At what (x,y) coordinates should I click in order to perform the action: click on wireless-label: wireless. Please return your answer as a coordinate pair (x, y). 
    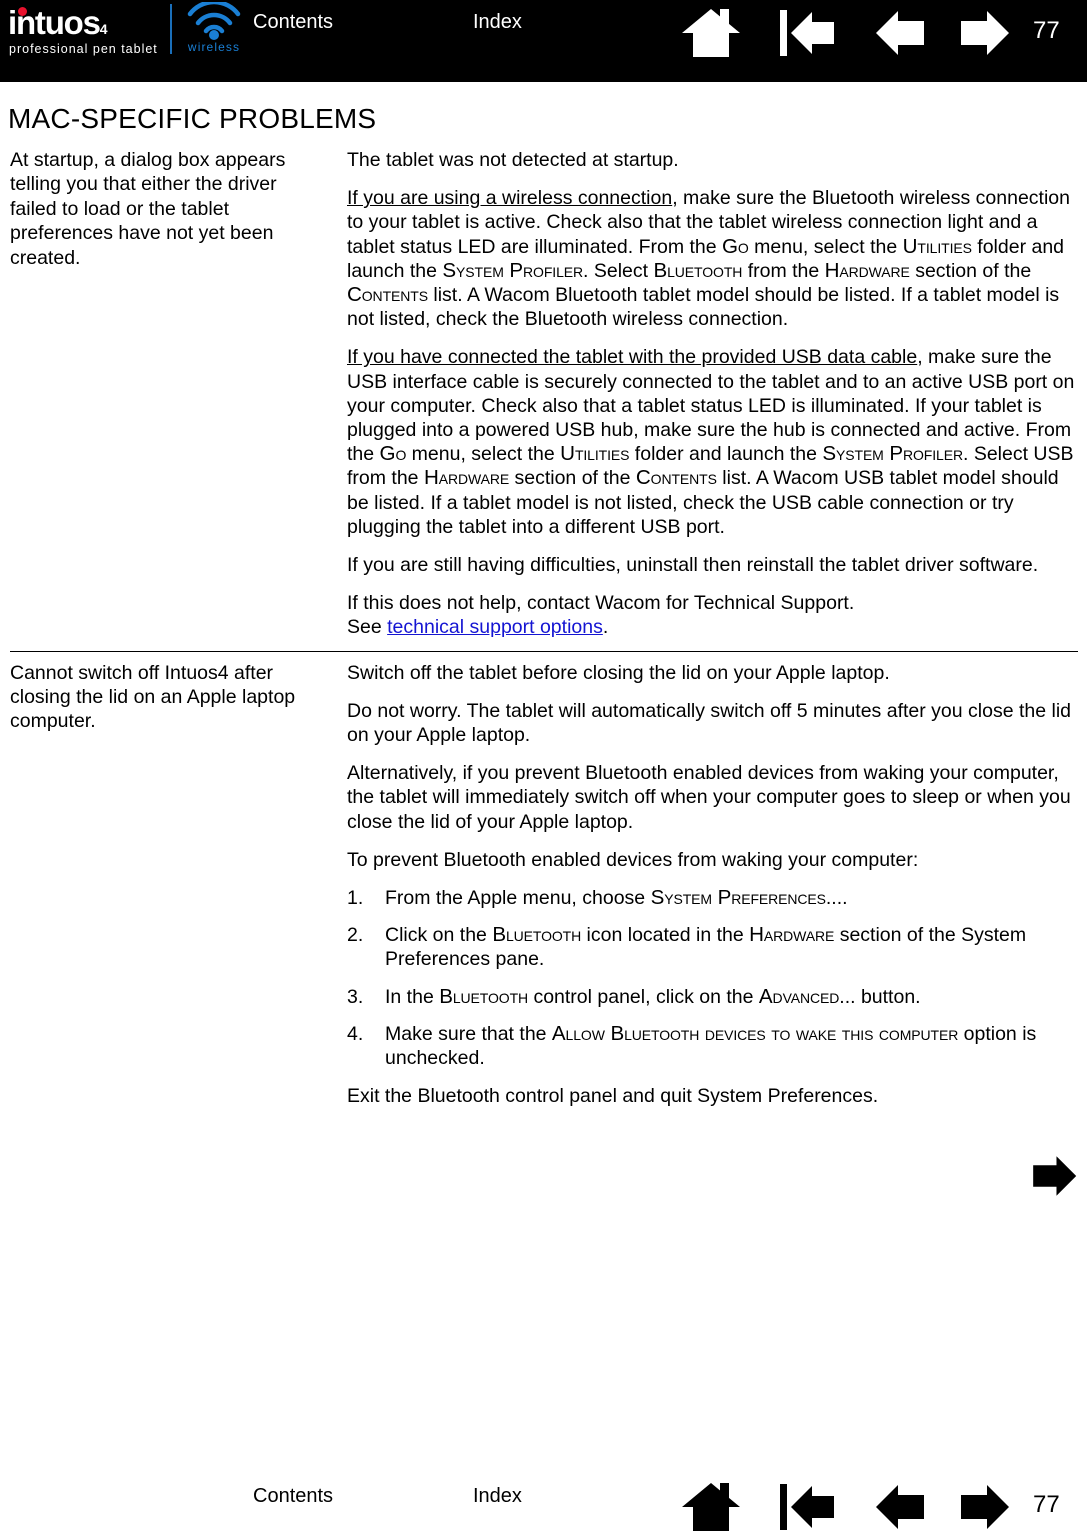
    Looking at the image, I should click on (214, 47).